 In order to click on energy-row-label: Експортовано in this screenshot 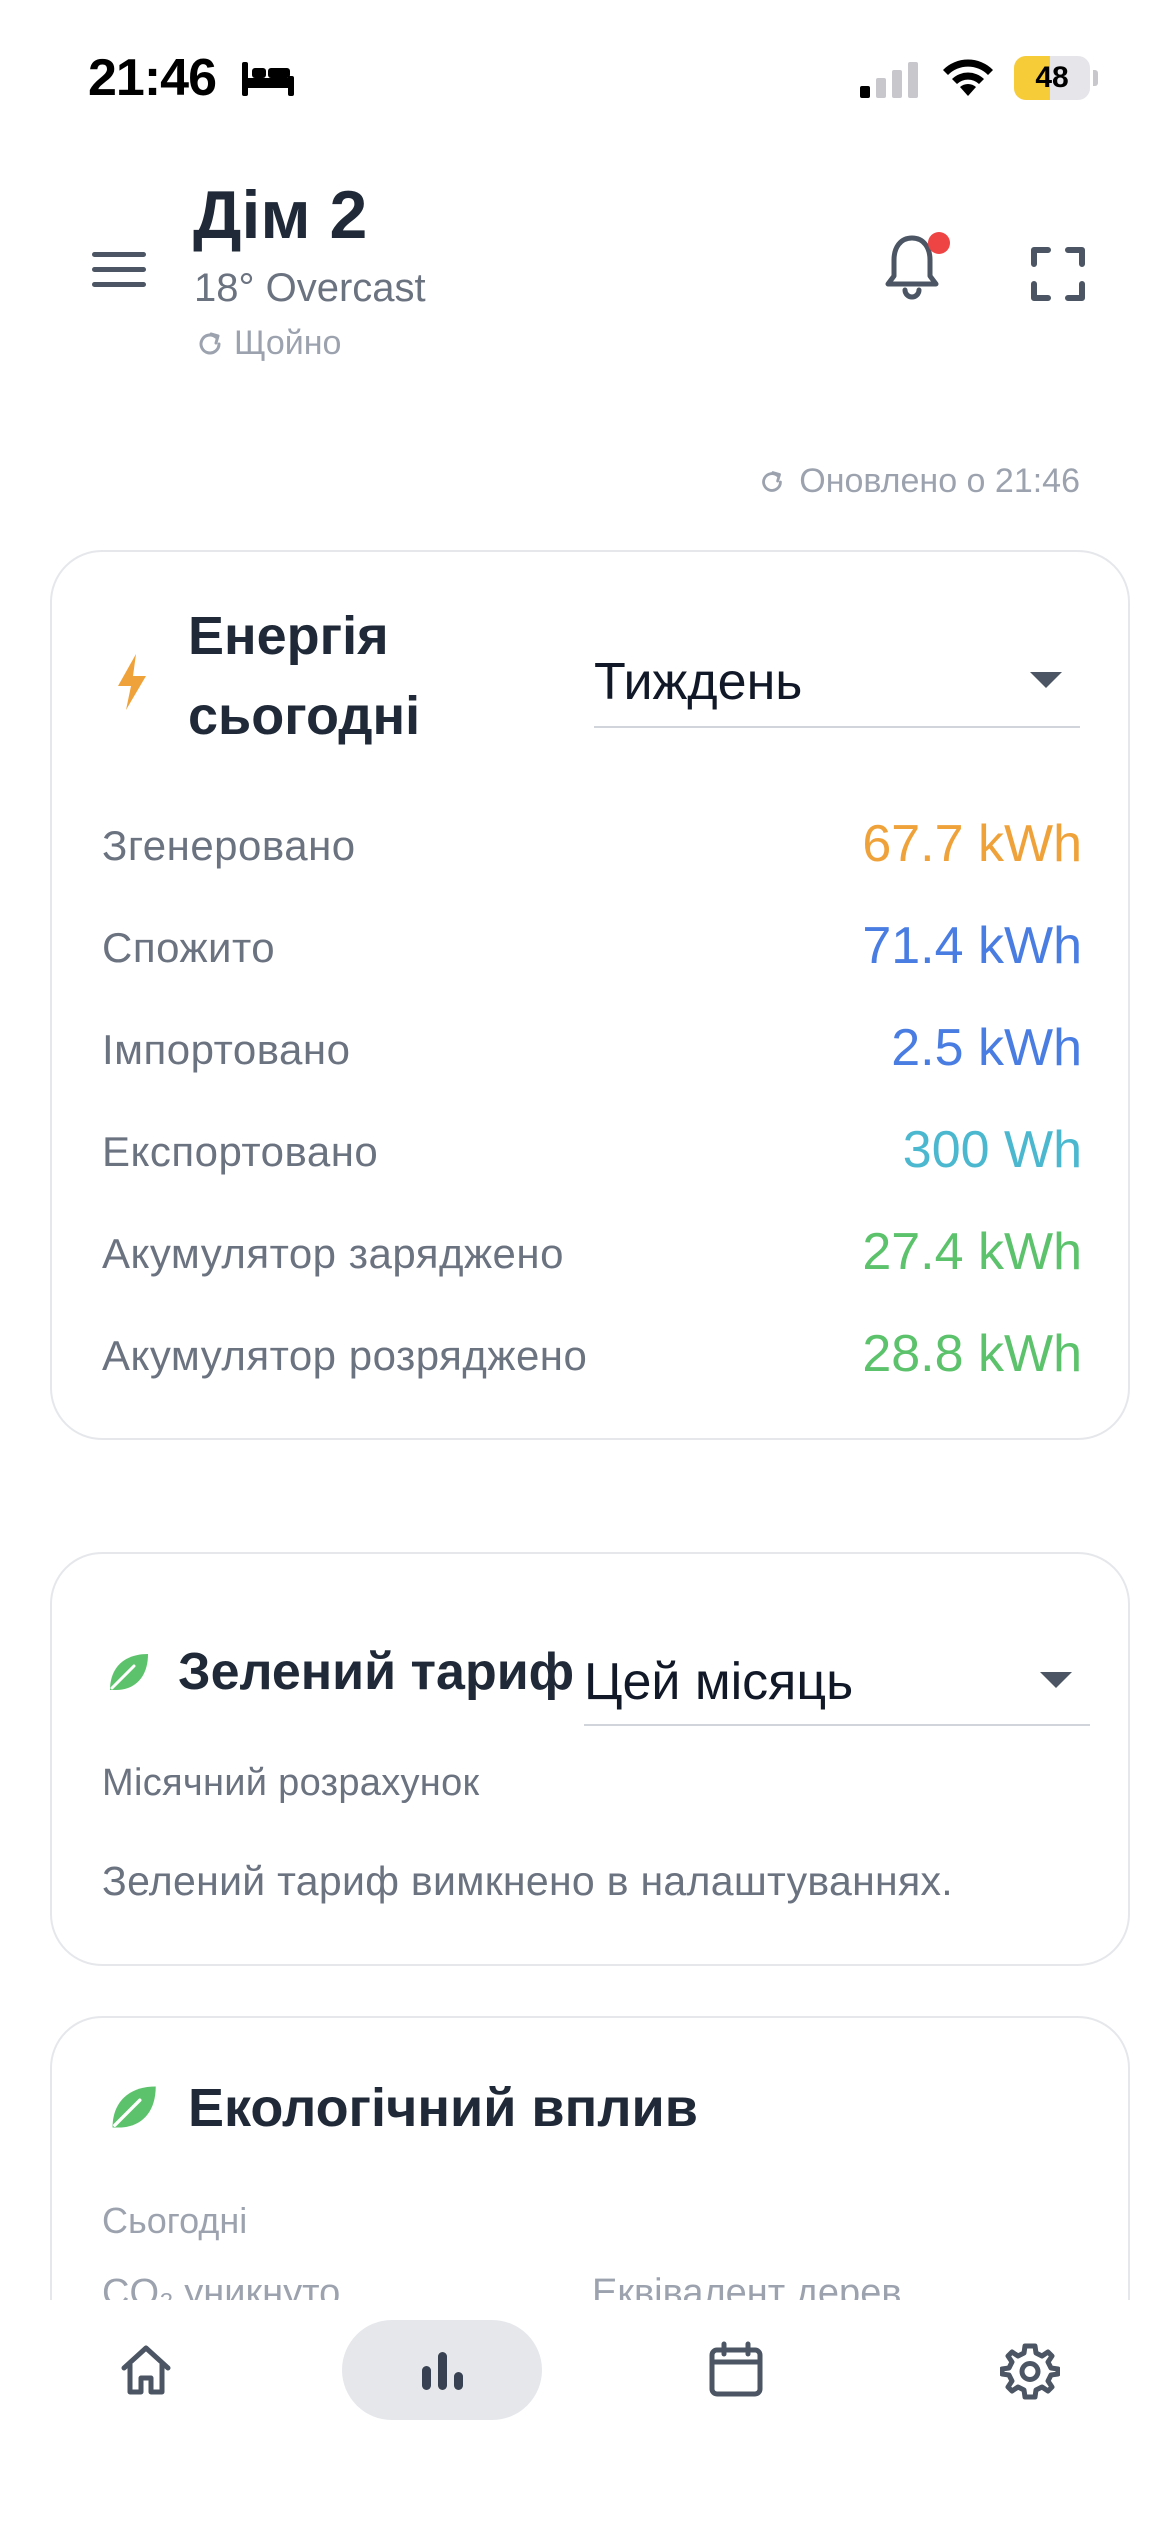, I will do `click(240, 1151)`.